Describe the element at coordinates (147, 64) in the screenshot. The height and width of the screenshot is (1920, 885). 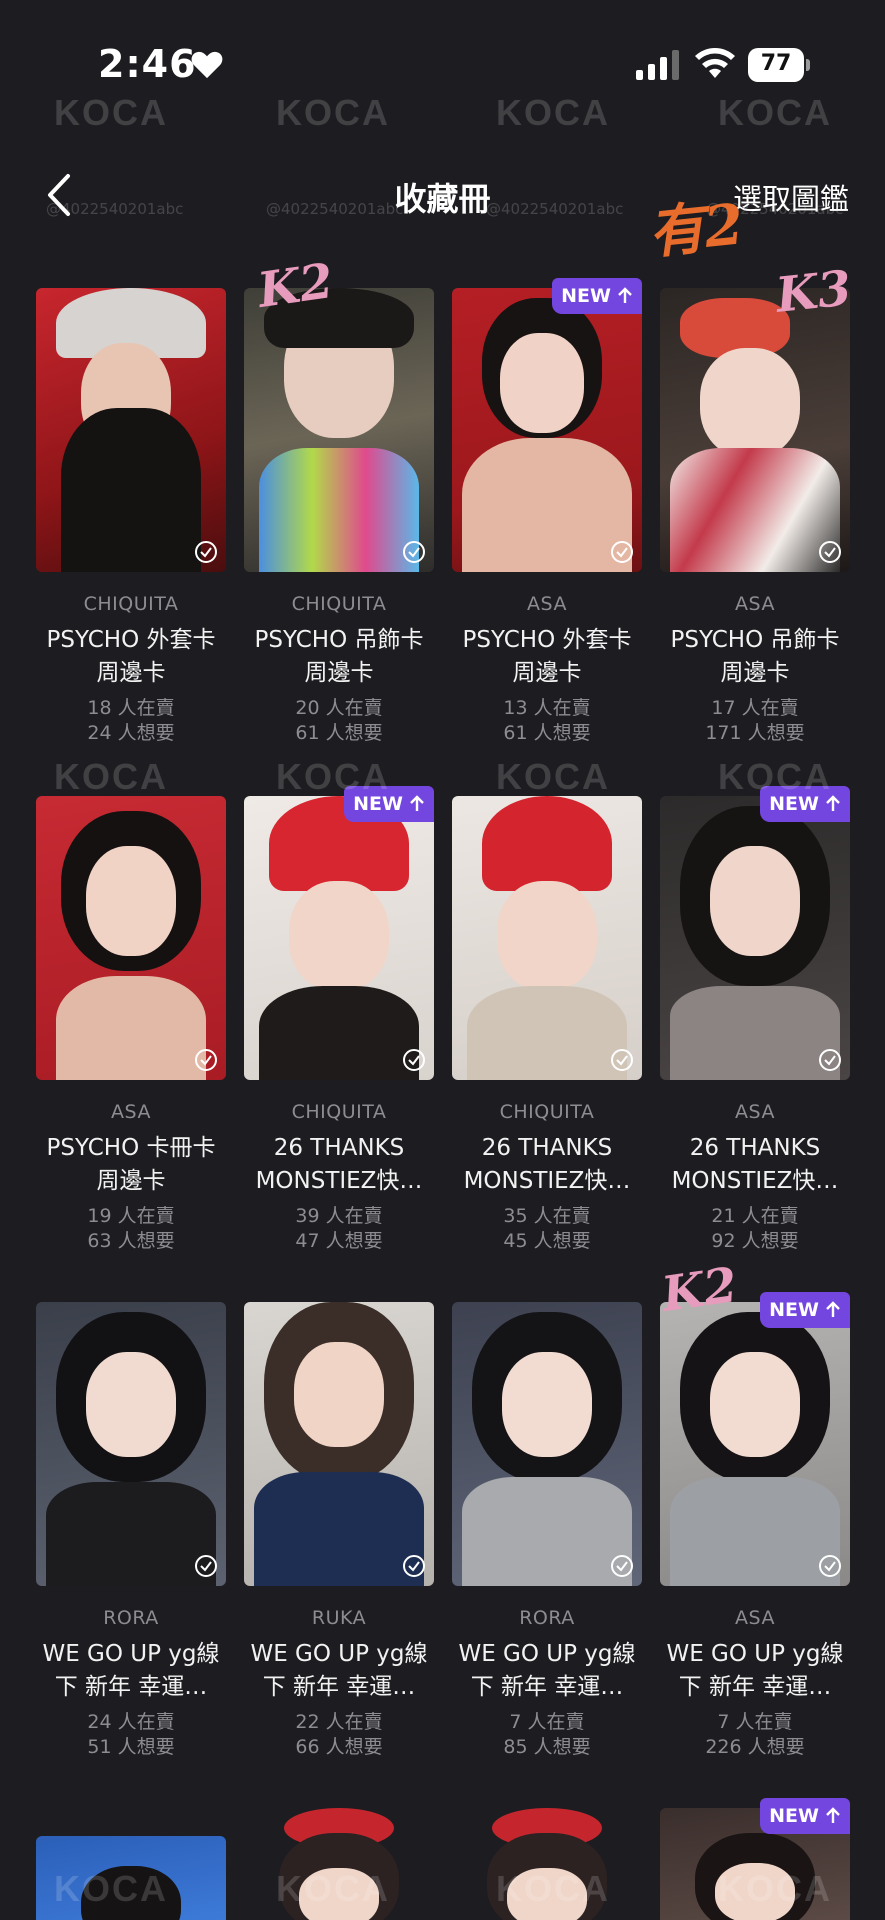
I see `status-time: 2:46` at that location.